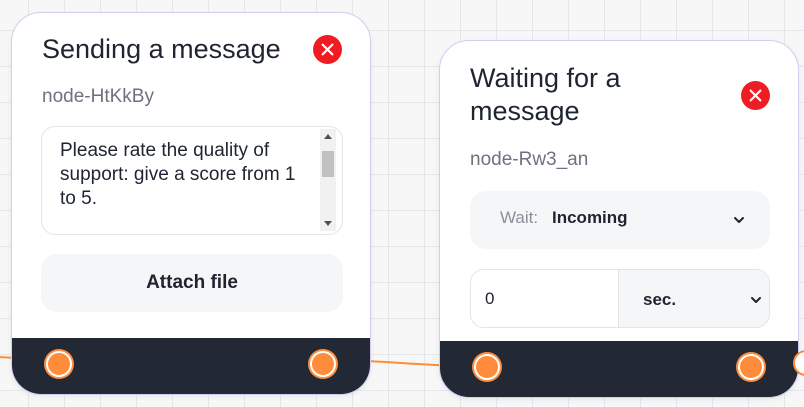 The width and height of the screenshot is (804, 407). What do you see at coordinates (694, 298) in the screenshot?
I see `timeout-unit-select: sec.` at bounding box center [694, 298].